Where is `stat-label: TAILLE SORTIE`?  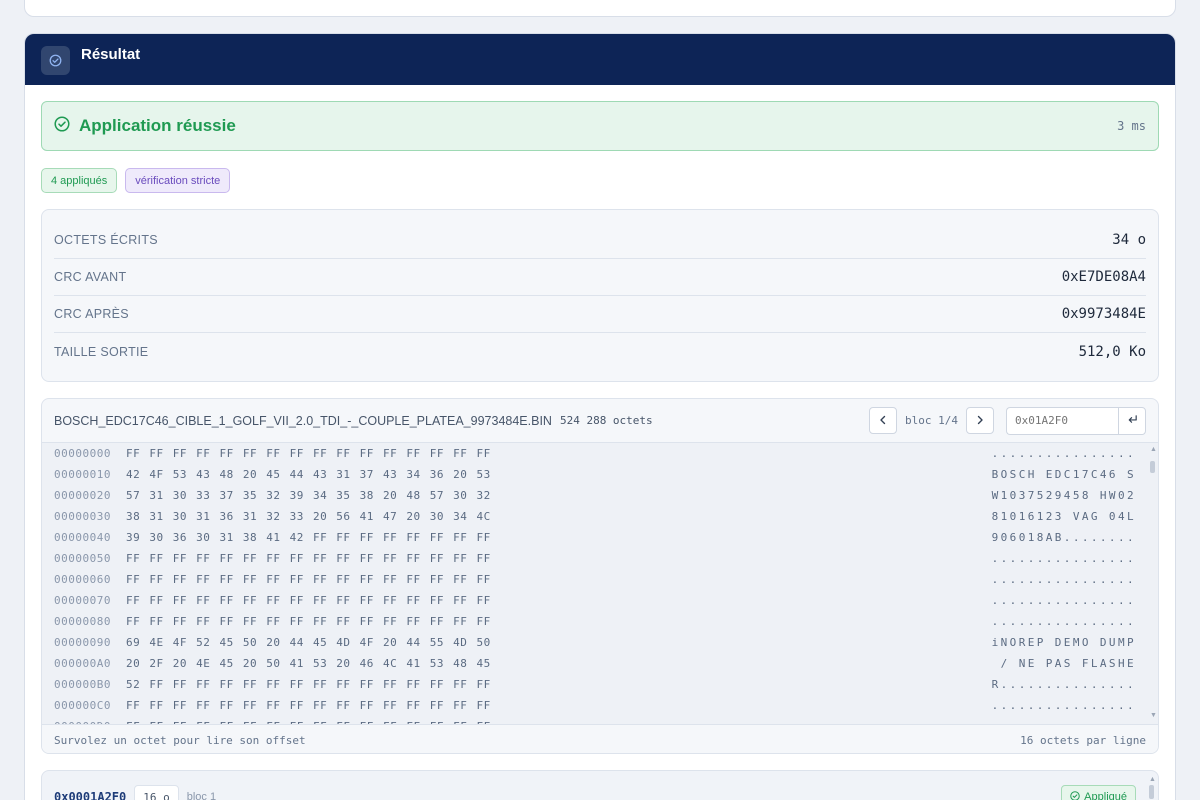 stat-label: TAILLE SORTIE is located at coordinates (101, 351).